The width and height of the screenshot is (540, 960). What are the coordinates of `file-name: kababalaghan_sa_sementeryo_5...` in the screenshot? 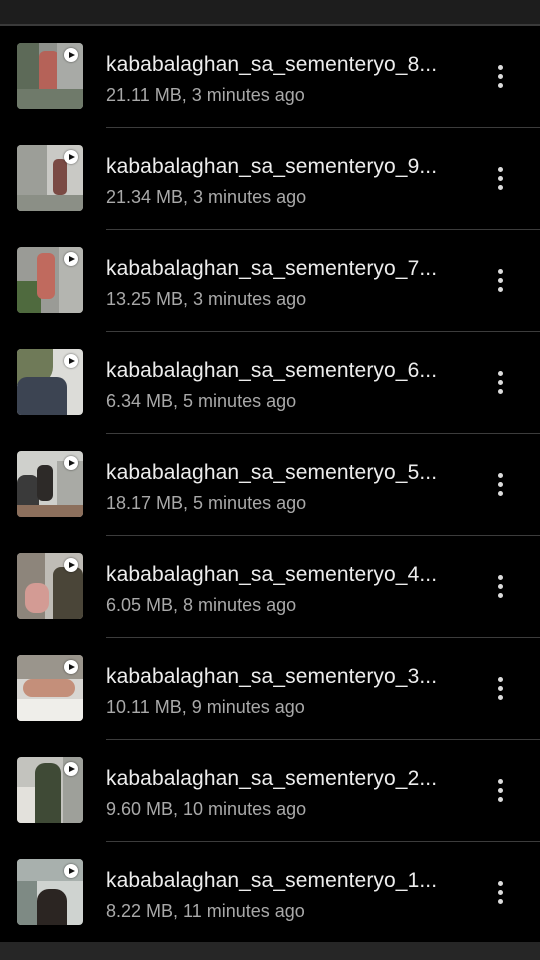 It's located at (272, 472).